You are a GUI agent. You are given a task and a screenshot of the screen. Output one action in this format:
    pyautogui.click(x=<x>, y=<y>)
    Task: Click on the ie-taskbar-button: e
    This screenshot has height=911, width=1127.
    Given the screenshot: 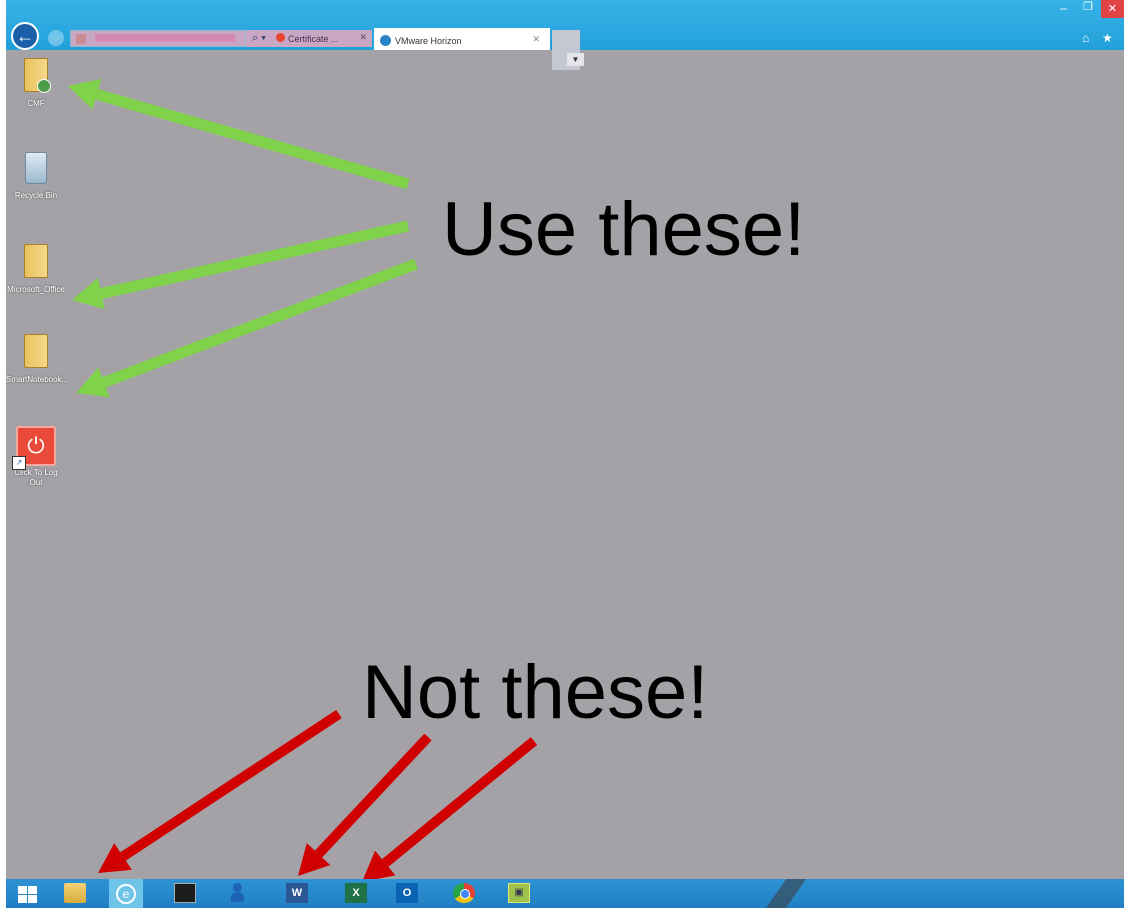 What is the action you would take?
    pyautogui.click(x=126, y=893)
    